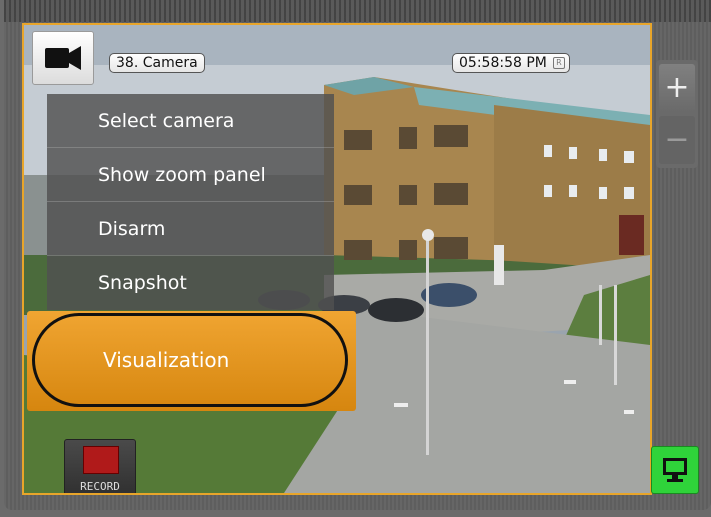  What do you see at coordinates (357, 11) in the screenshot?
I see `top-strip` at bounding box center [357, 11].